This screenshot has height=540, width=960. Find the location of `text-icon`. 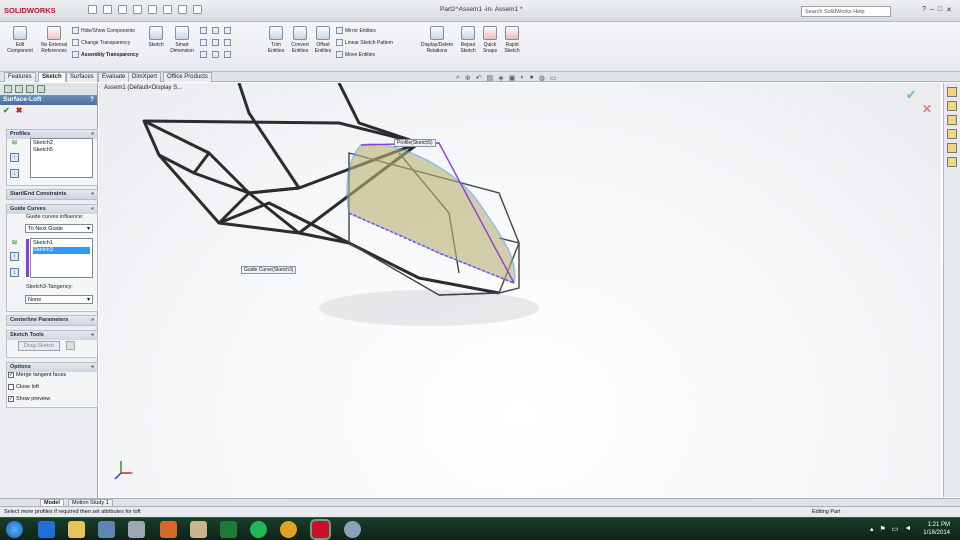

text-icon is located at coordinates (227, 54).